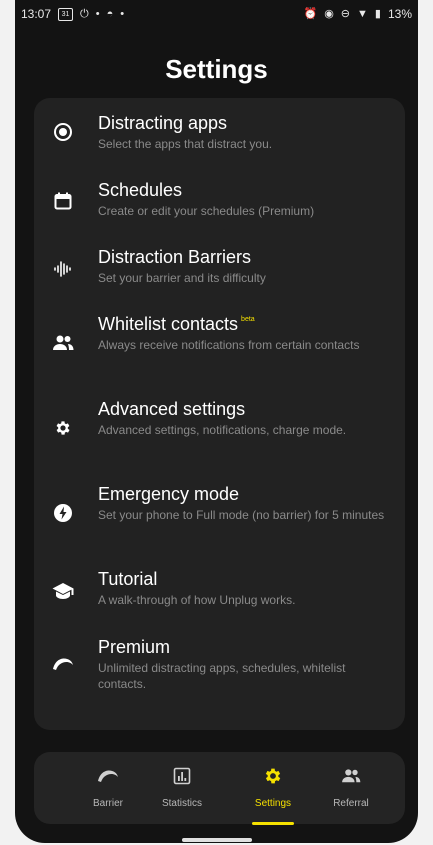  Describe the element at coordinates (362, 13) in the screenshot. I see `wifi-icon: ▼` at that location.